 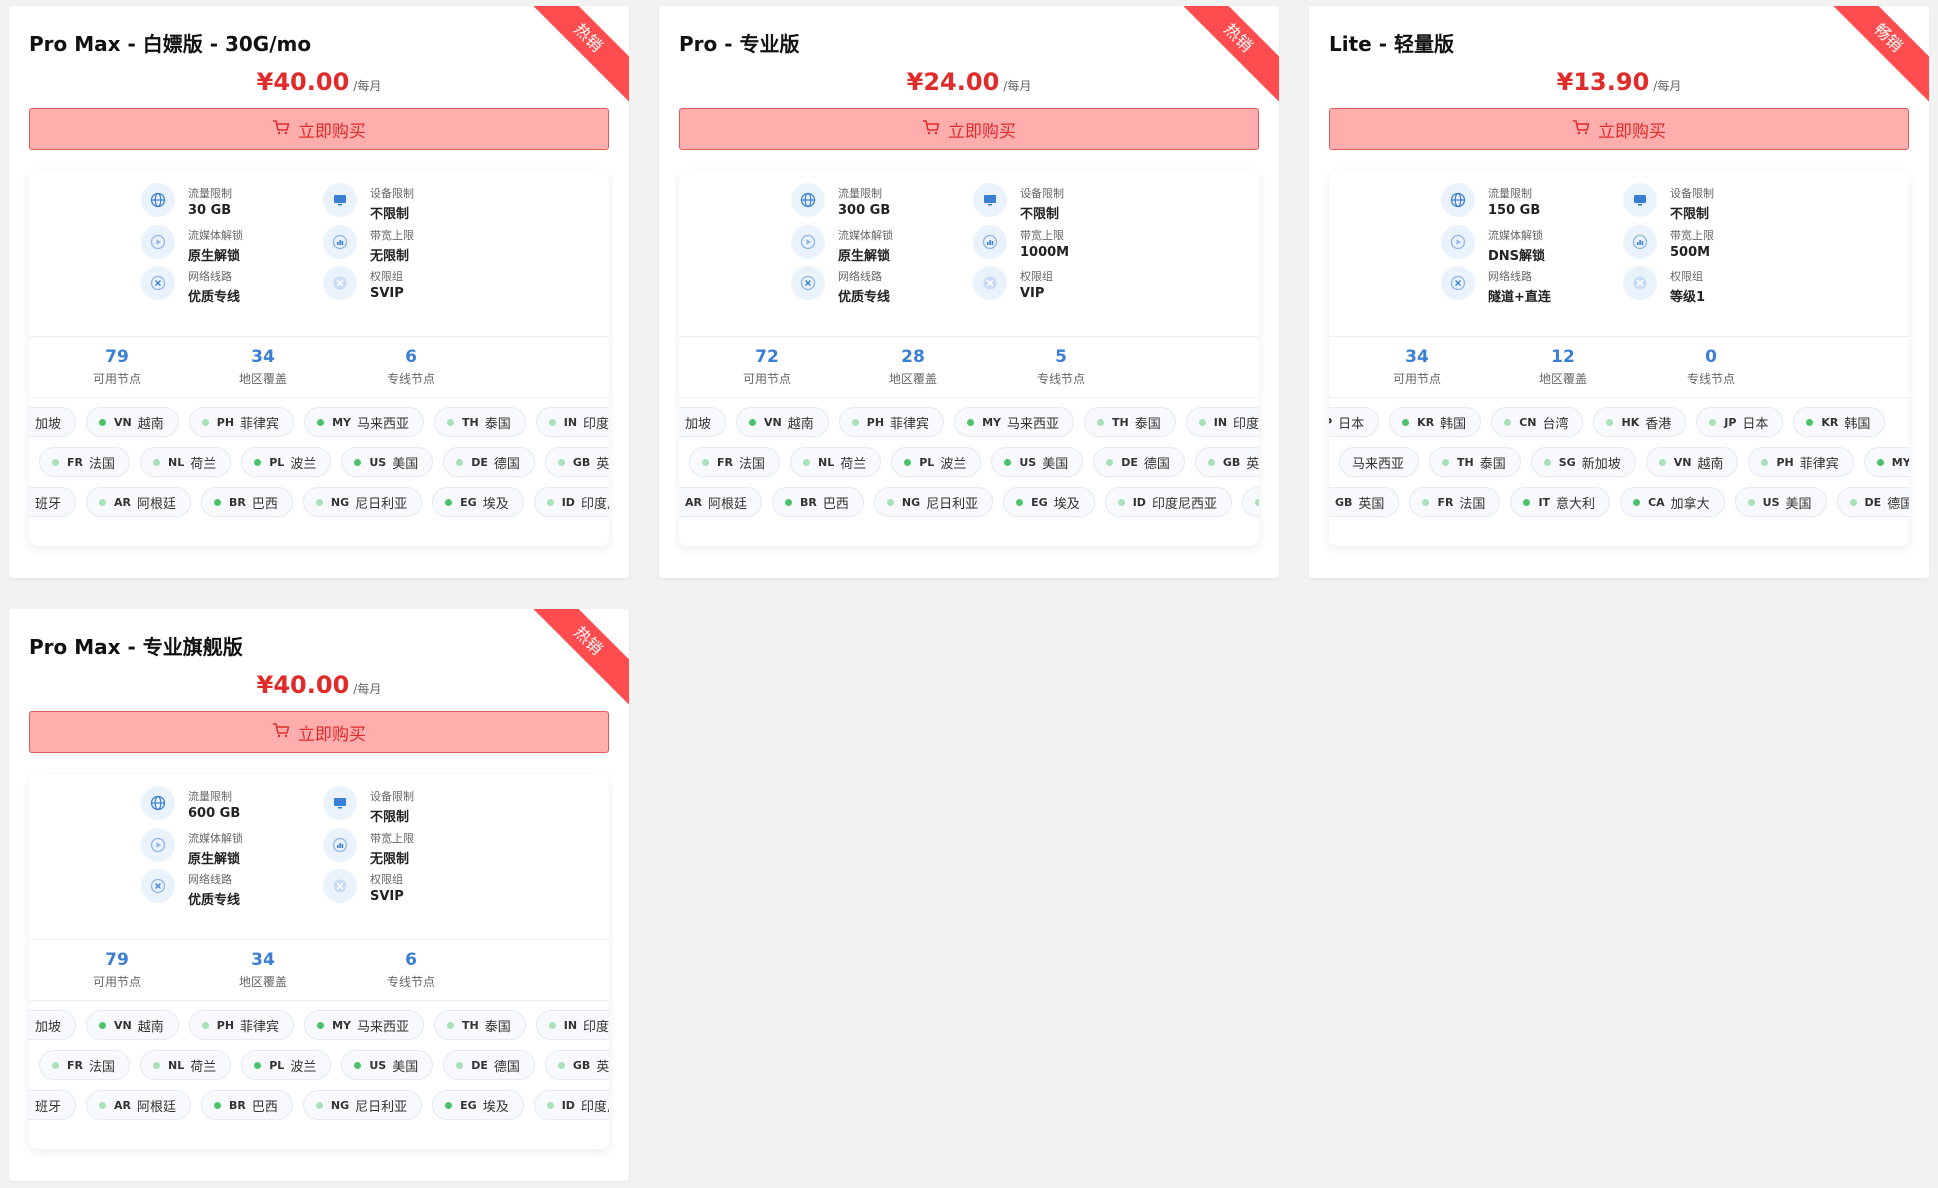 What do you see at coordinates (1537, 422) in the screenshot?
I see `region-chip: CN 台湾` at bounding box center [1537, 422].